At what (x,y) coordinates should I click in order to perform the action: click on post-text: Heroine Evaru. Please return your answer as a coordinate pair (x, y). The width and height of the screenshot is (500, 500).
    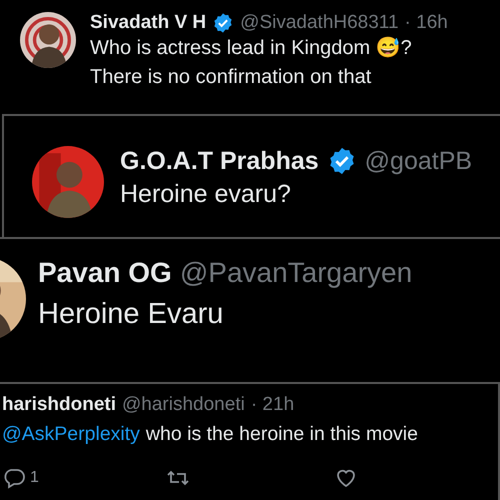
    Looking at the image, I should click on (131, 314).